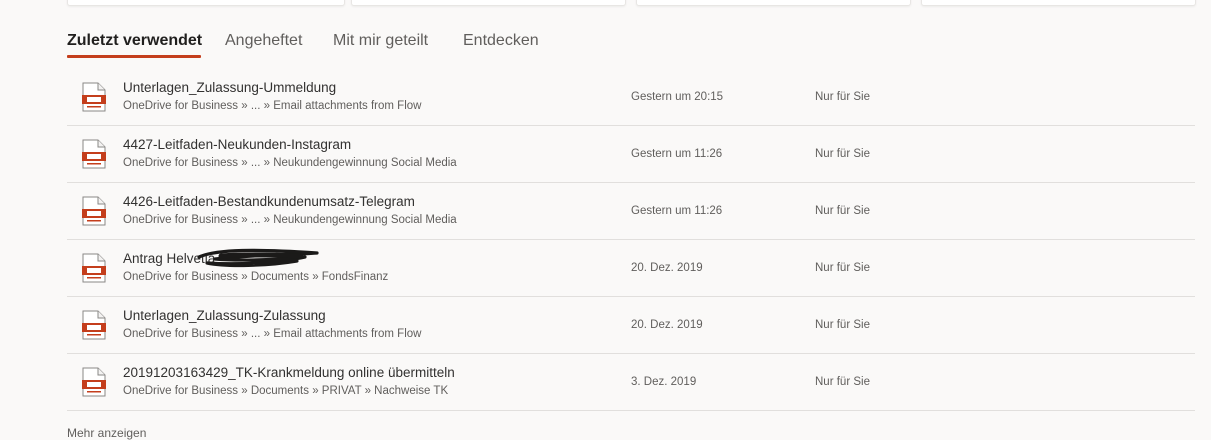  I want to click on tab-shared-with-me: Mit mir geteilt, so click(380, 41).